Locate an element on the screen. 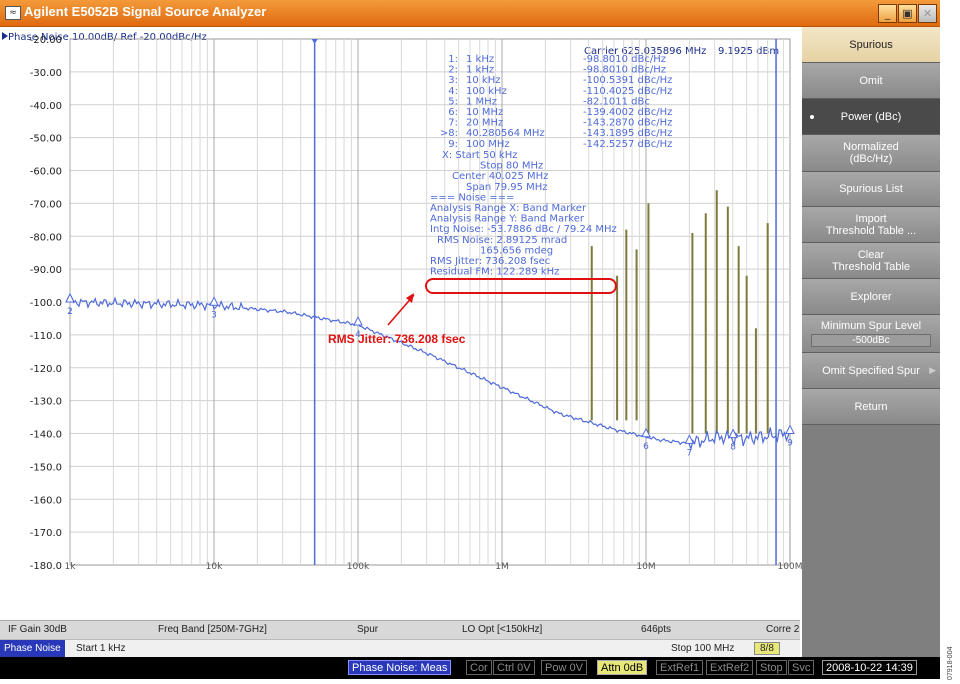 The width and height of the screenshot is (960, 684). x-decade-label: 1k is located at coordinates (71, 567).